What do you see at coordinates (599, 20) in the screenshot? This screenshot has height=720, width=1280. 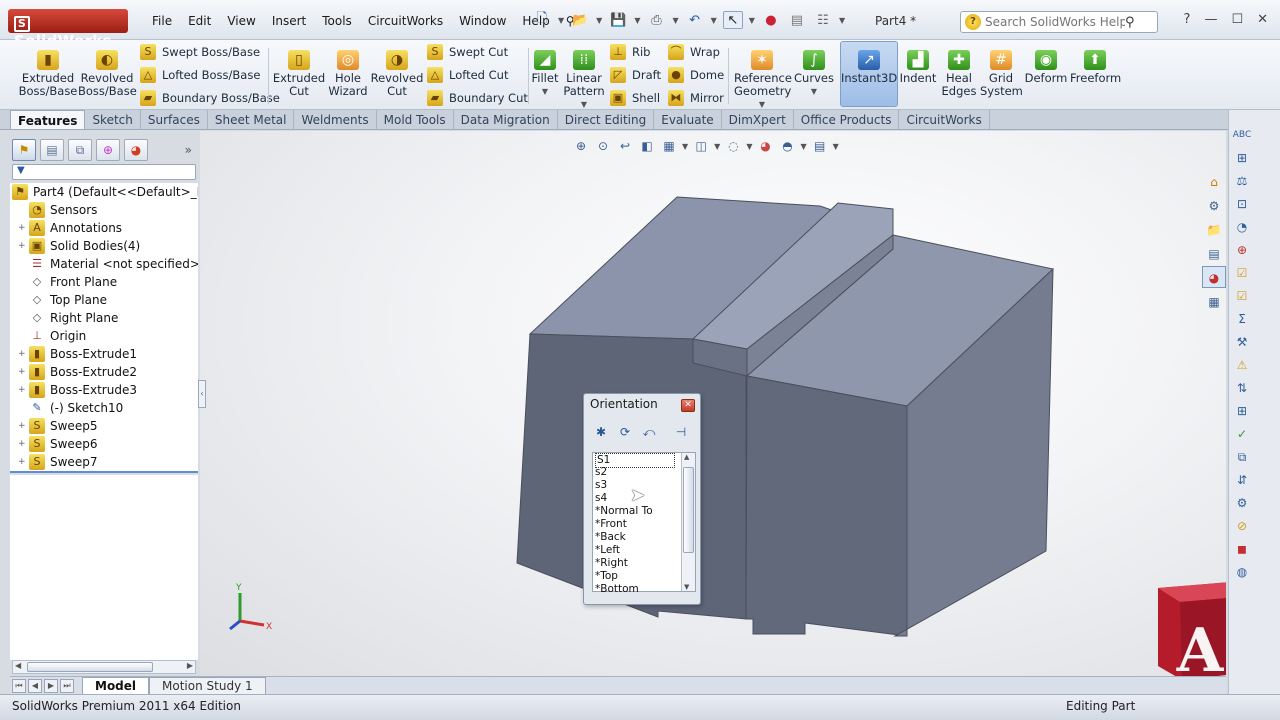 I see `open-dropdown-icon: ▼` at bounding box center [599, 20].